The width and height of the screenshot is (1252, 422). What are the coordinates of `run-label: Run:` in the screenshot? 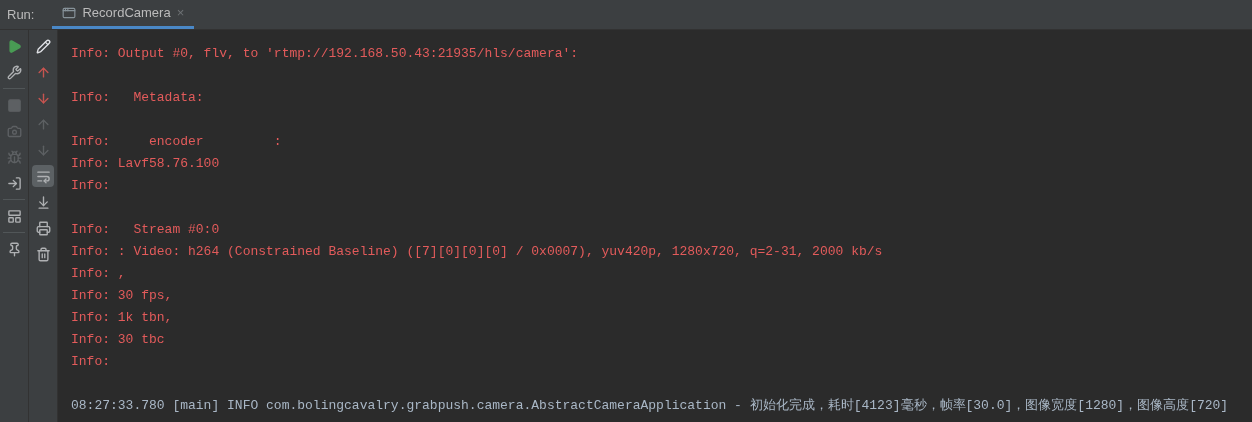 It's located at (21, 14).